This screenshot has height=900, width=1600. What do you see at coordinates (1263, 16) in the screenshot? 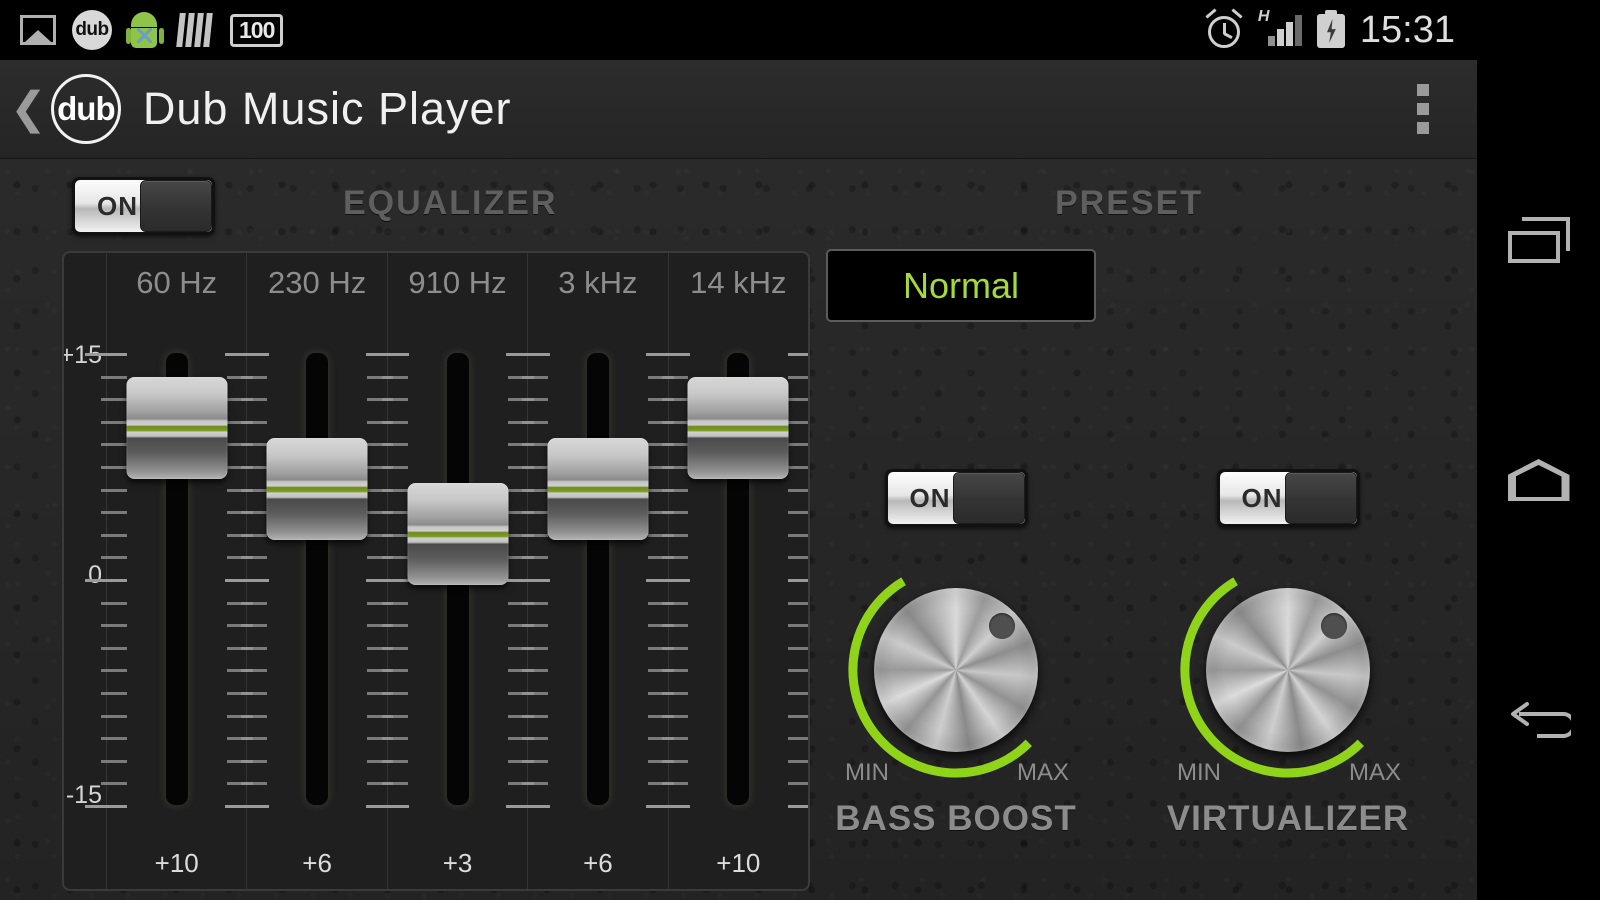
I see `network-type-label: H` at bounding box center [1263, 16].